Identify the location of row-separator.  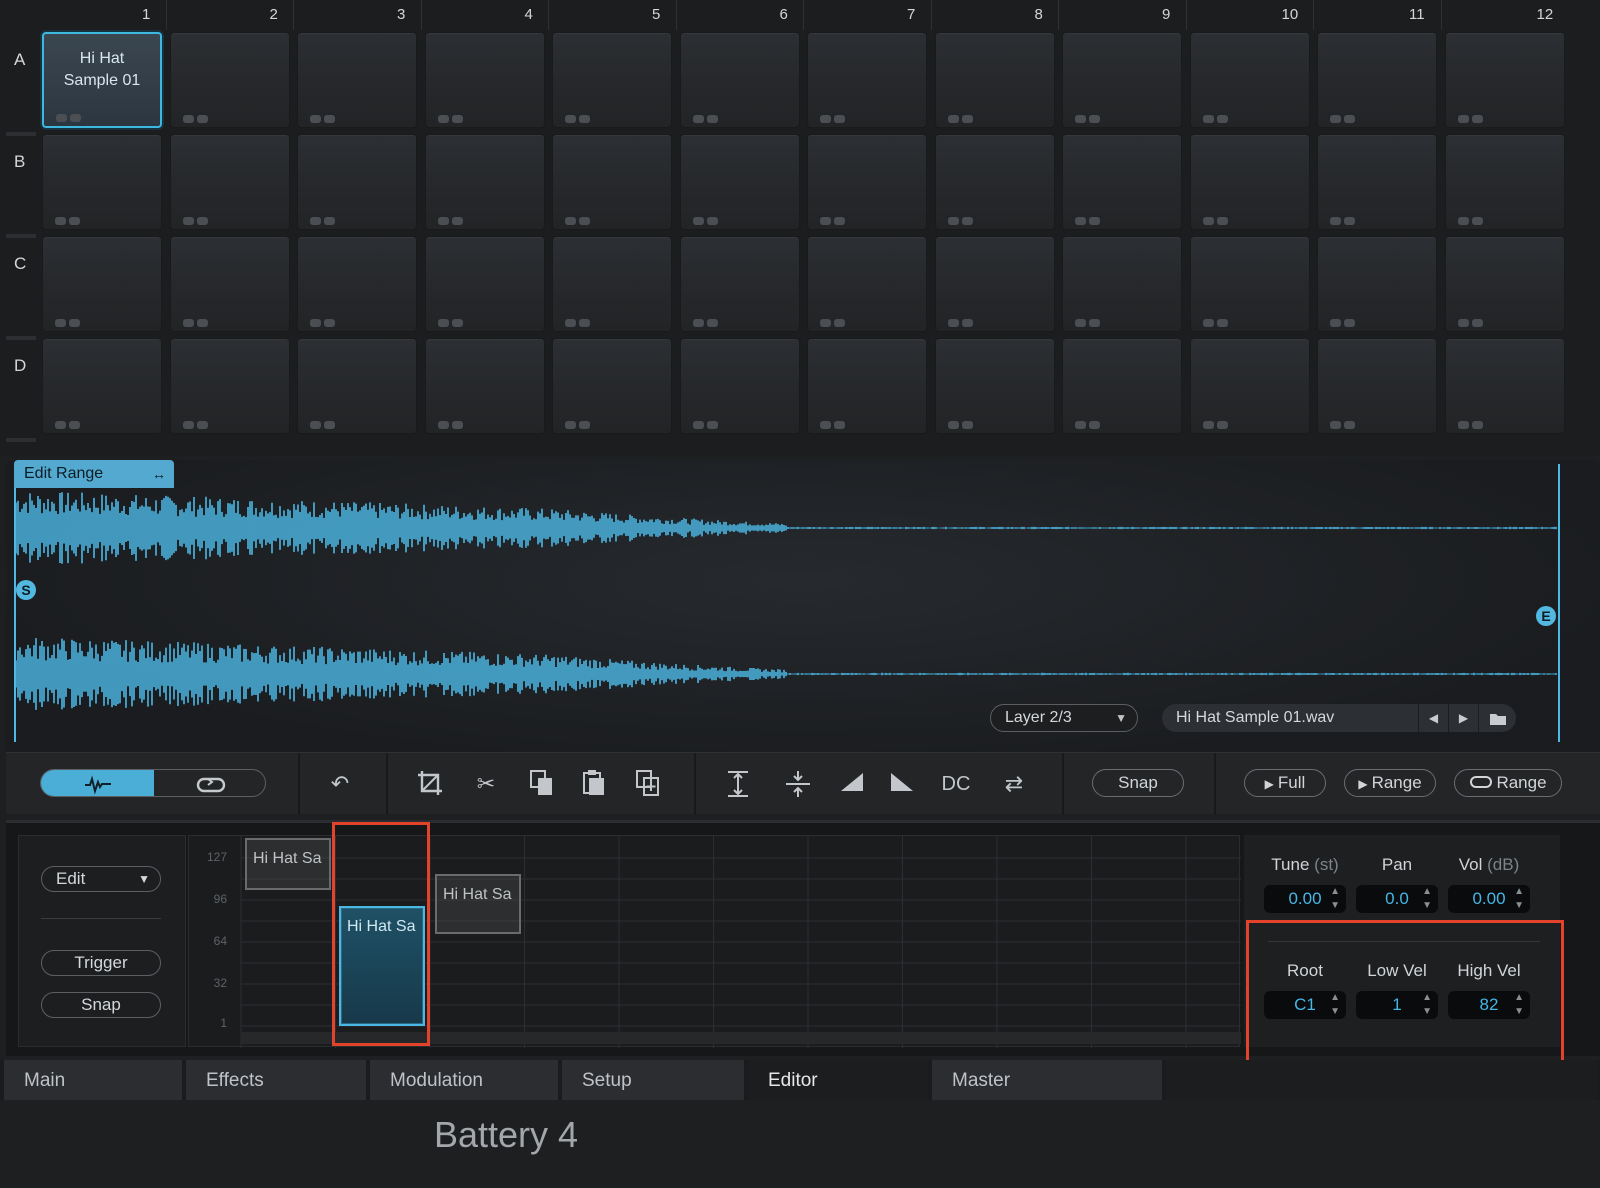
(21, 134).